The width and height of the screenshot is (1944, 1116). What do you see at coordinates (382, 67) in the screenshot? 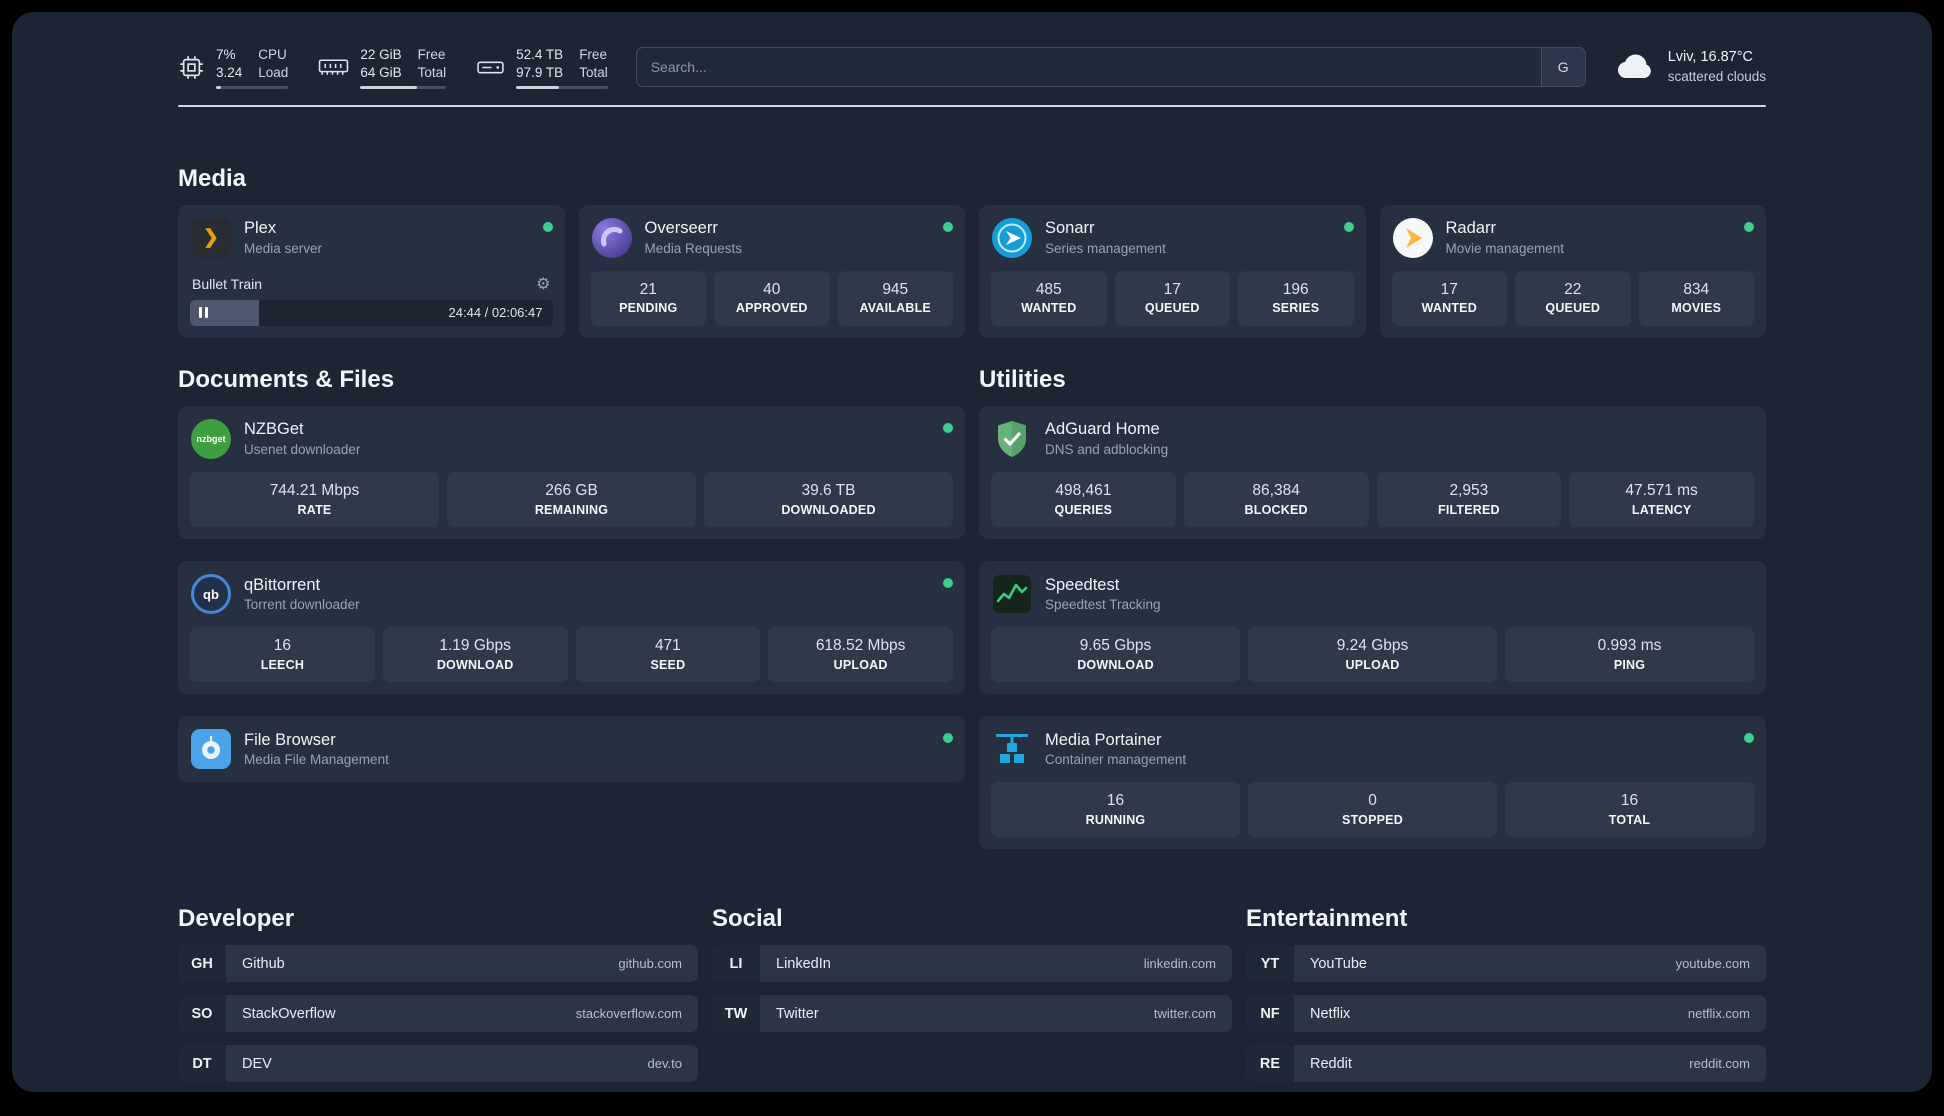
I see `memory-widget: 22 GiB 64 GiB Free Total` at bounding box center [382, 67].